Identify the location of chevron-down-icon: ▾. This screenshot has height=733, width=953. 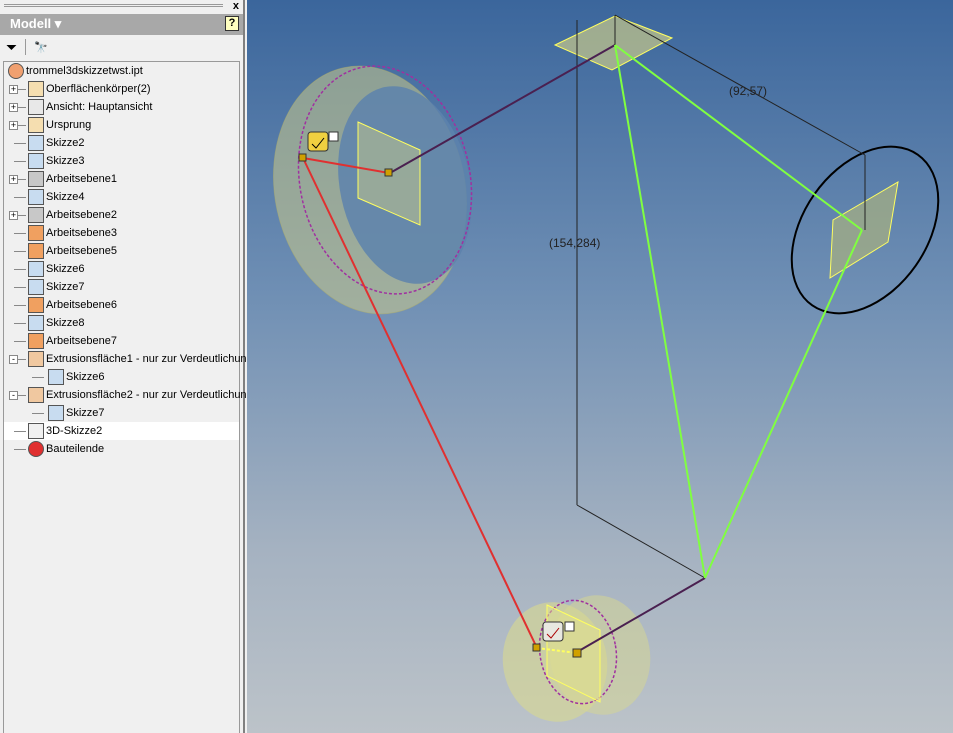
(58, 23).